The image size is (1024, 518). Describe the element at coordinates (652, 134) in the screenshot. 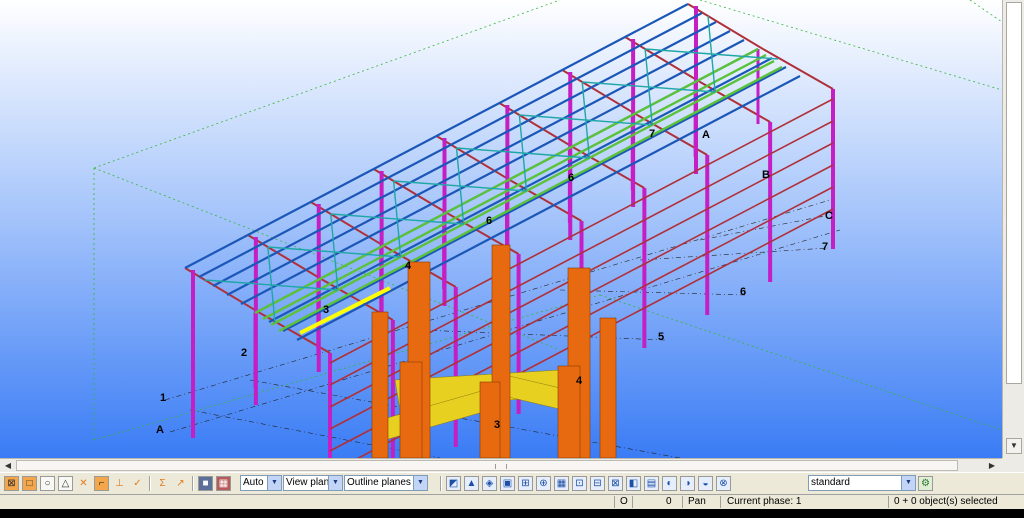

I see `roof-label-7: 7` at that location.